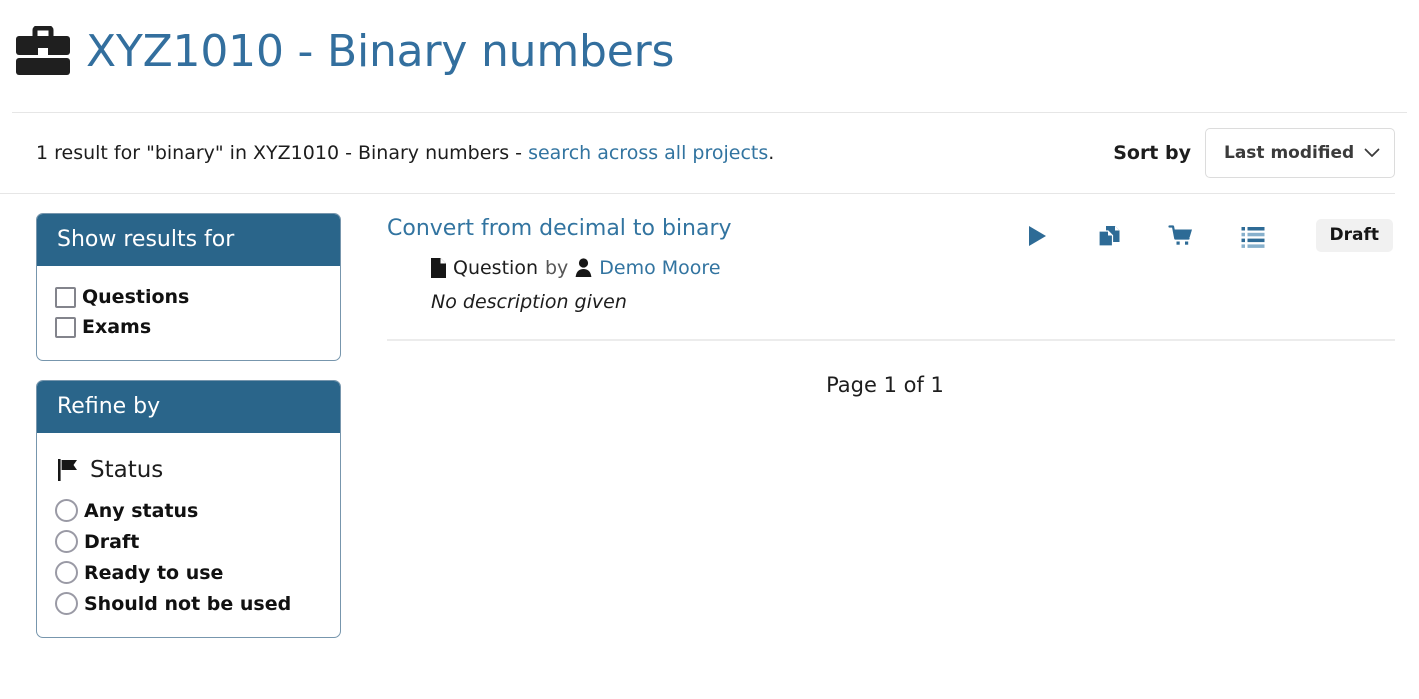 The image size is (1419, 699). I want to click on filter-checkbox-exams: Exams, so click(188, 327).